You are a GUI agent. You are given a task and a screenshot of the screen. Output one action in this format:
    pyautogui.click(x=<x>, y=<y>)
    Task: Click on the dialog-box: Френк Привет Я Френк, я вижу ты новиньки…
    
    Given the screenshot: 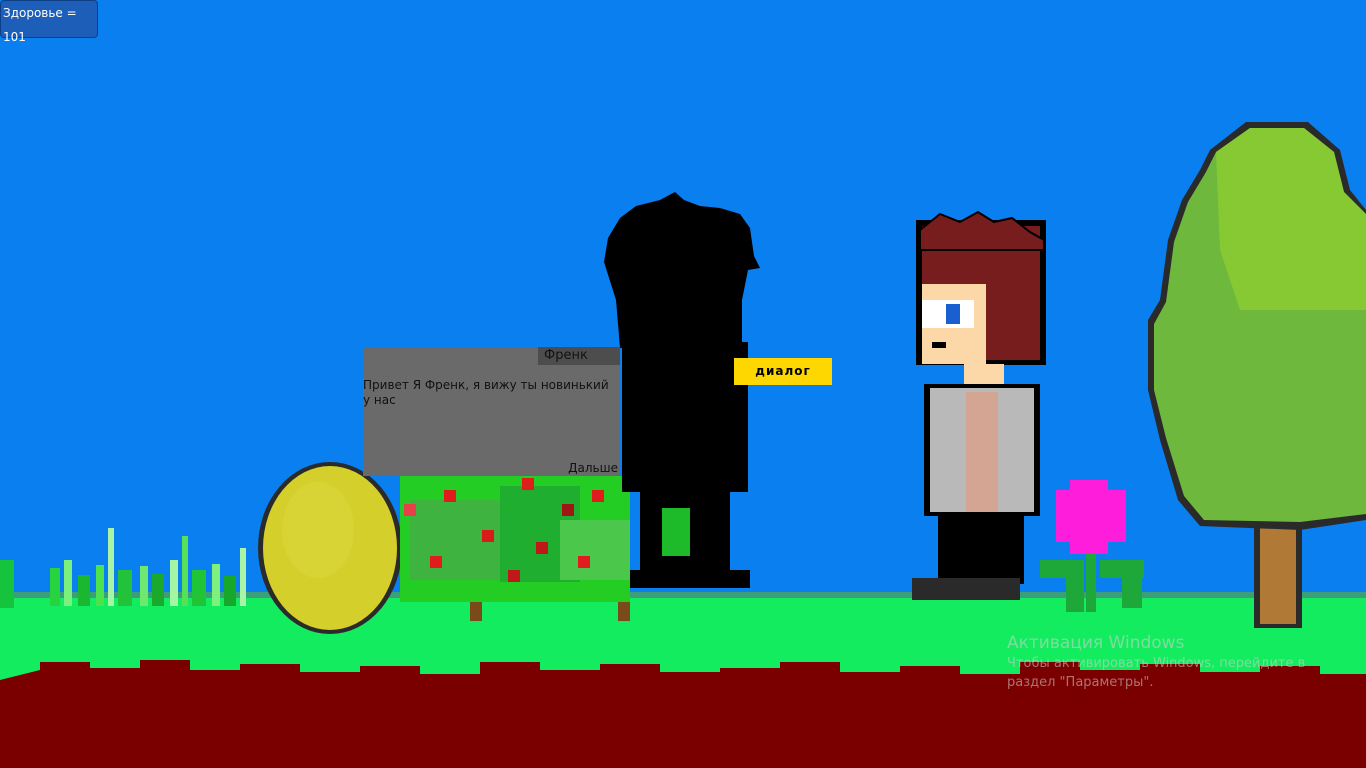 What is the action you would take?
    pyautogui.click(x=491, y=411)
    